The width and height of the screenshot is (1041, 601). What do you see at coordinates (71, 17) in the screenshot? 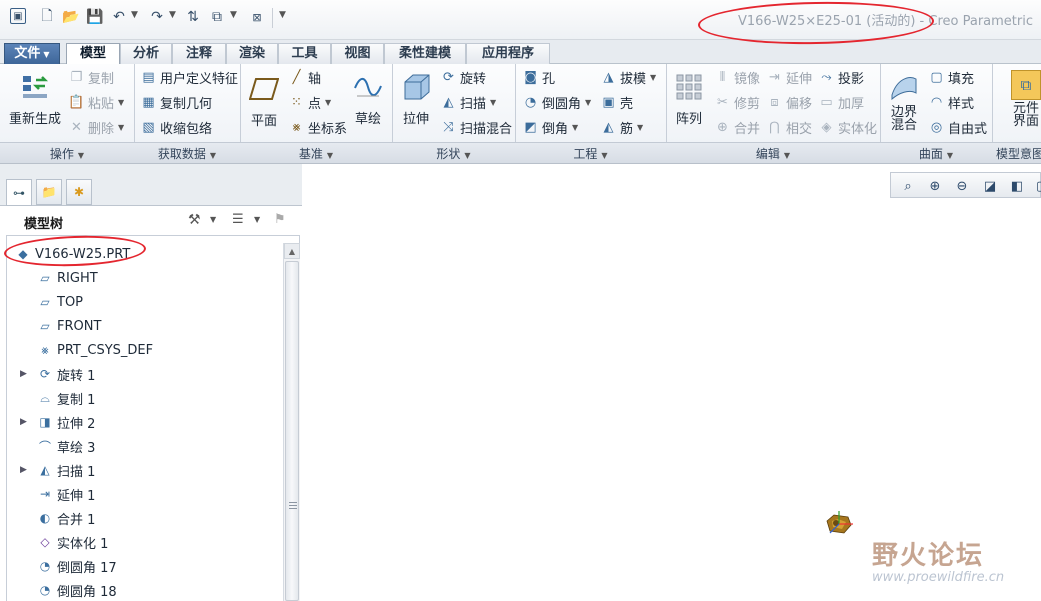
I see `open-folder-icon: 📂` at bounding box center [71, 17].